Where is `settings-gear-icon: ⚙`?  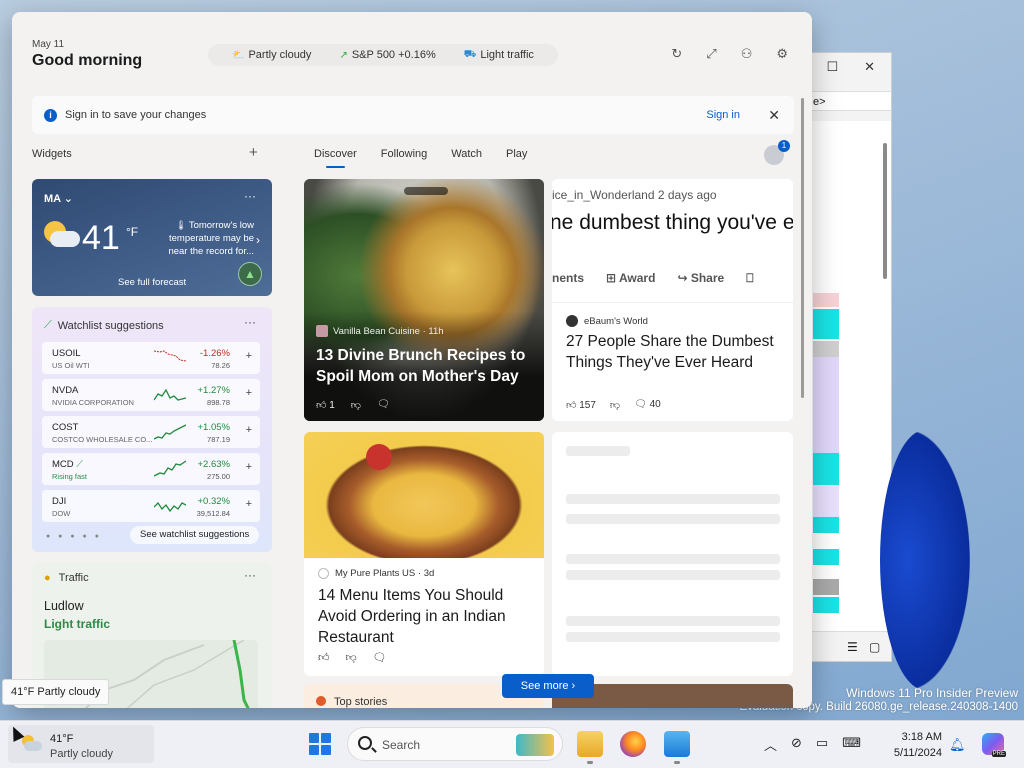 settings-gear-icon: ⚙ is located at coordinates (782, 54).